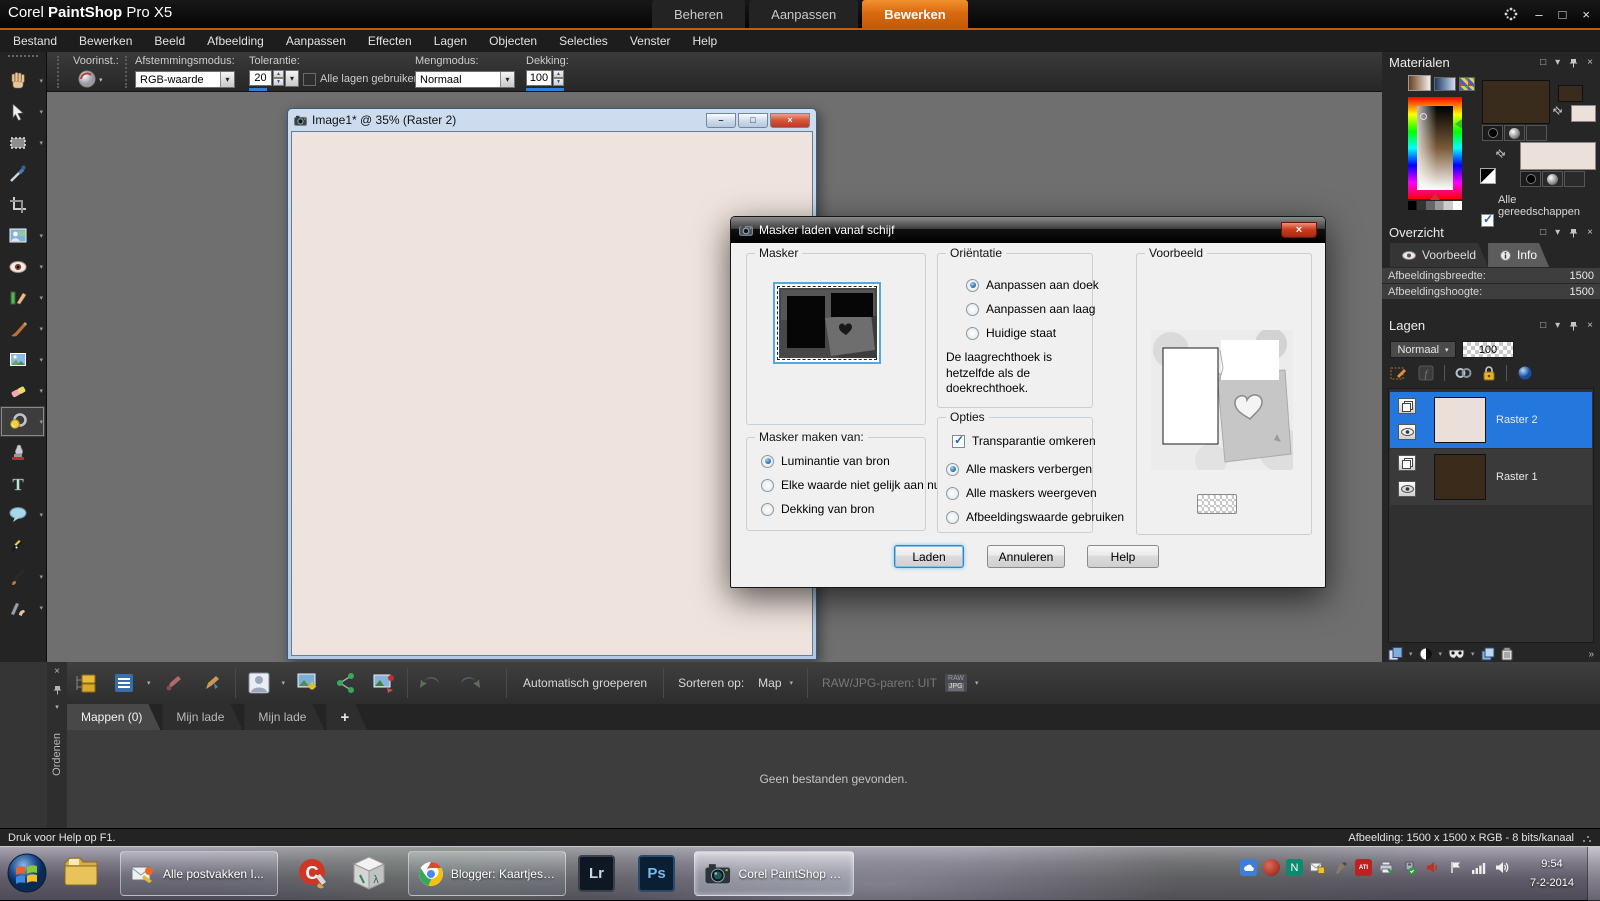 The width and height of the screenshot is (1600, 901). What do you see at coordinates (1552, 873) in the screenshot?
I see `taskbar-clock: 9:54 7-2-2014` at bounding box center [1552, 873].